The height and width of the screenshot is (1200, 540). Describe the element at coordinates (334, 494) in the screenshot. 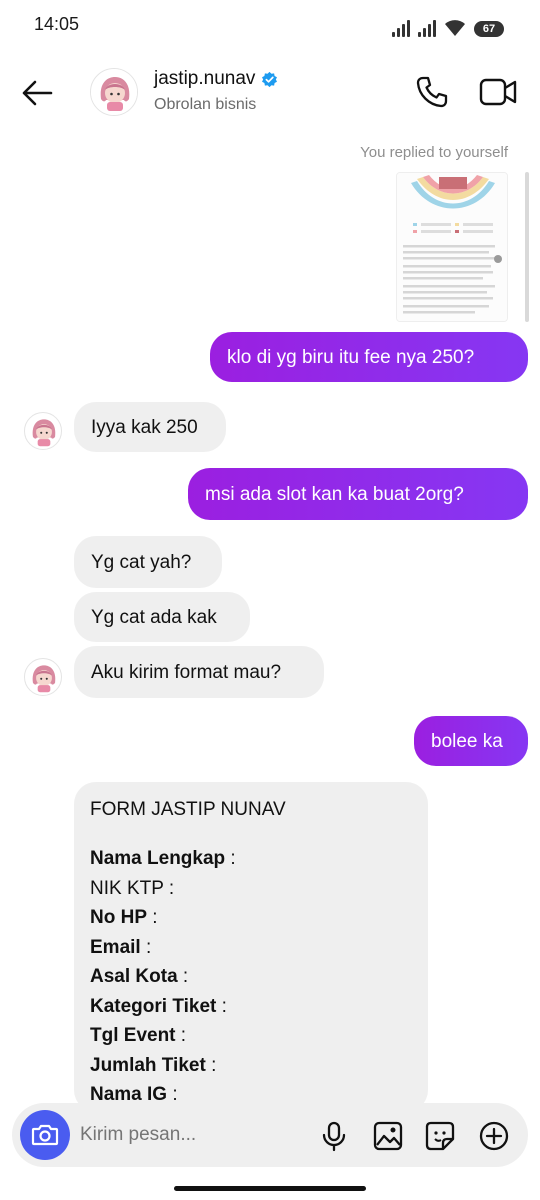

I see `message-text: msi ada slot kan ka buat 2org?` at that location.